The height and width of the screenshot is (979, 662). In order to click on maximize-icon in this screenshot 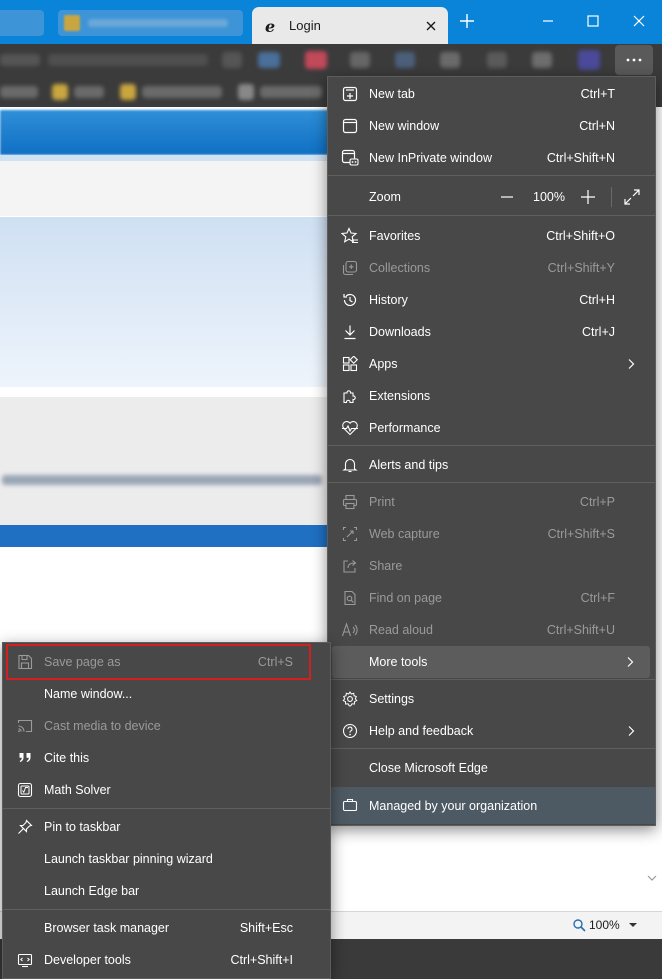, I will do `click(593, 21)`.